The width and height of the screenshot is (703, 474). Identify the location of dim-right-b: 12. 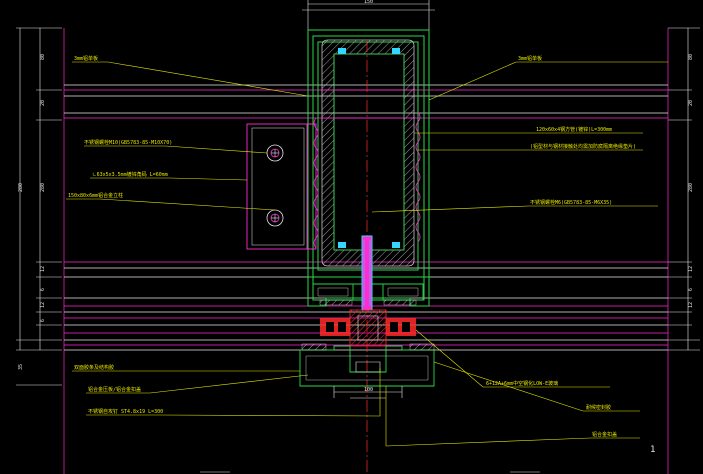
(691, 269).